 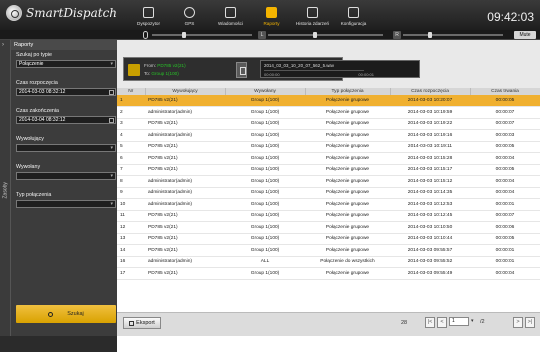 What do you see at coordinates (510, 17) in the screenshot?
I see `clock: 09:42:03` at bounding box center [510, 17].